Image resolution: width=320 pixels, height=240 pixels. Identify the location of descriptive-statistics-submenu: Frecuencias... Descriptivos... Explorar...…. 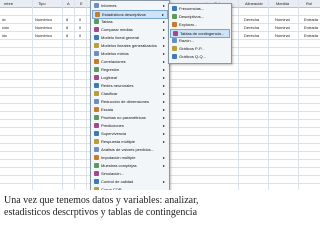
(200, 33).